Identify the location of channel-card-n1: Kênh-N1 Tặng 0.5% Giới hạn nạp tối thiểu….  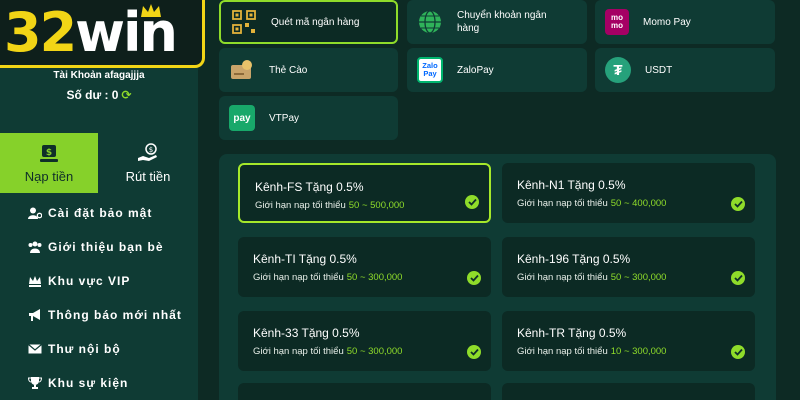
(628, 193).